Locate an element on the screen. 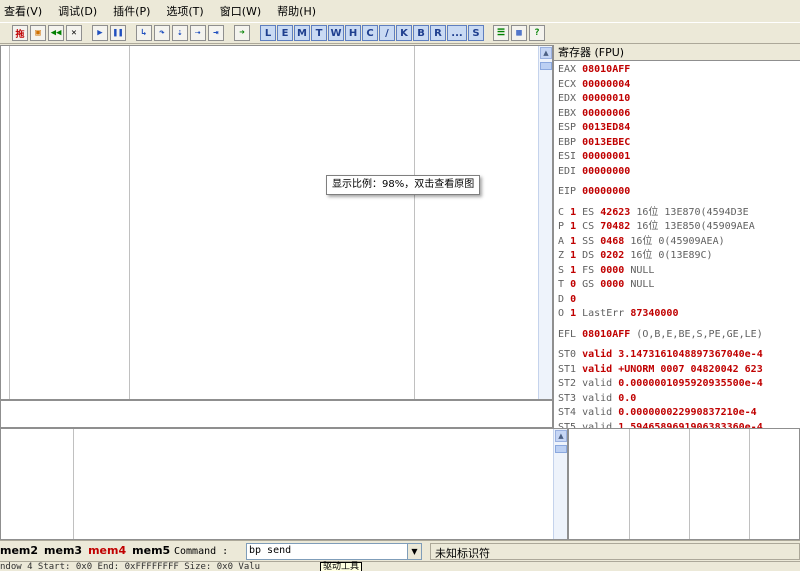 Image resolution: width=800 pixels, height=571 pixels. window-button: C is located at coordinates (370, 33).